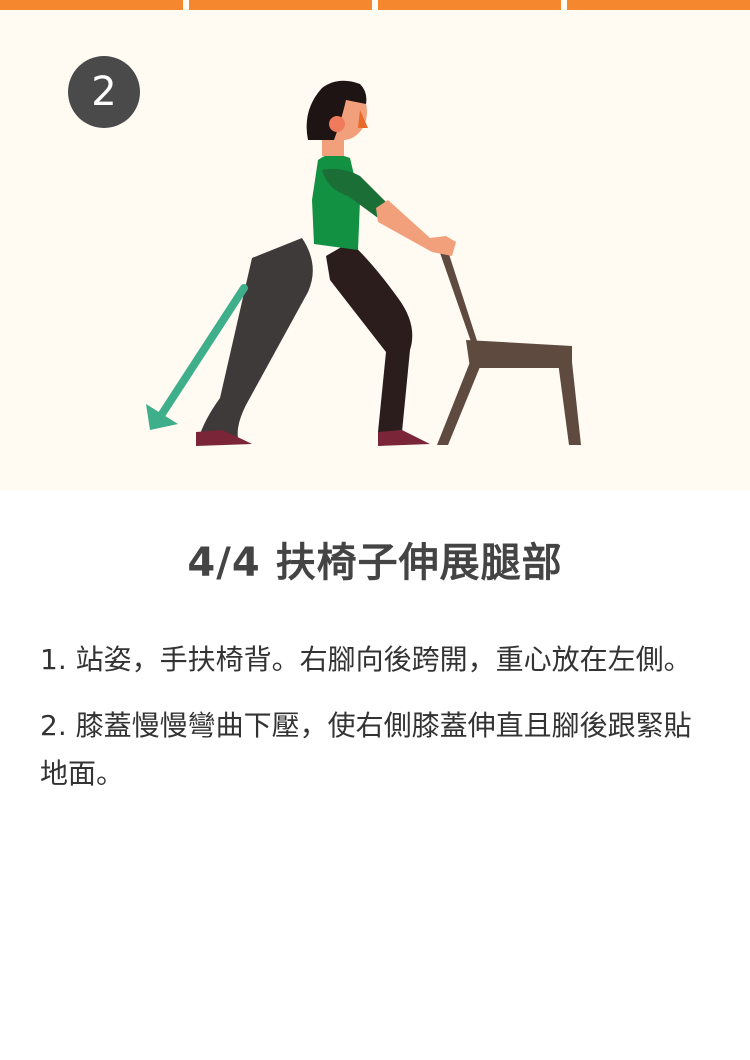 Image resolution: width=750 pixels, height=1060 pixels. Describe the element at coordinates (509, 346) in the screenshot. I see `chair-icon` at that location.